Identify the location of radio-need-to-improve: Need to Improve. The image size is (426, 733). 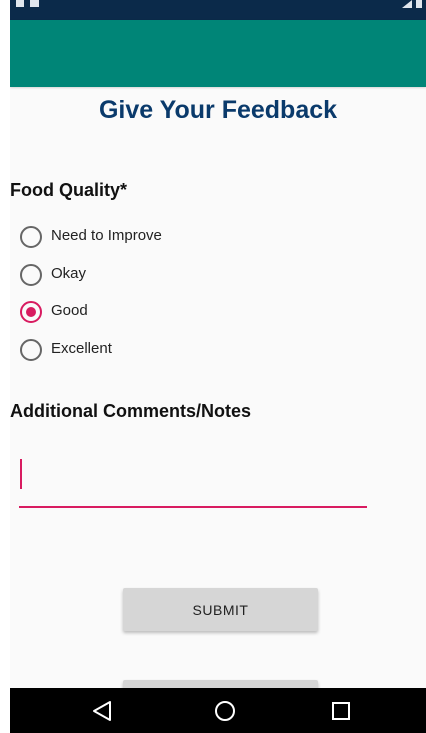
(120, 237).